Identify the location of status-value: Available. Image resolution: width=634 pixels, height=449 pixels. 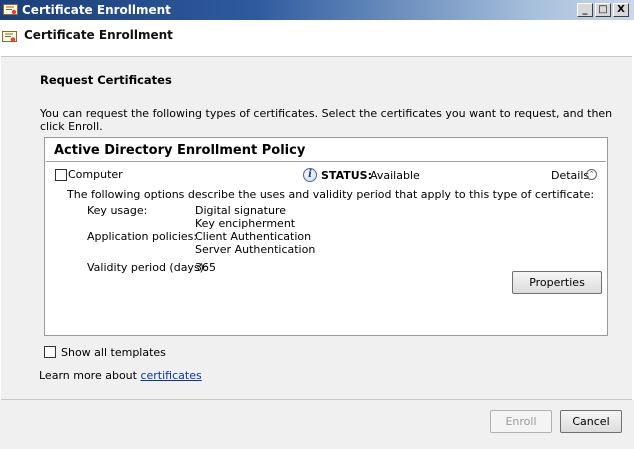
(395, 175).